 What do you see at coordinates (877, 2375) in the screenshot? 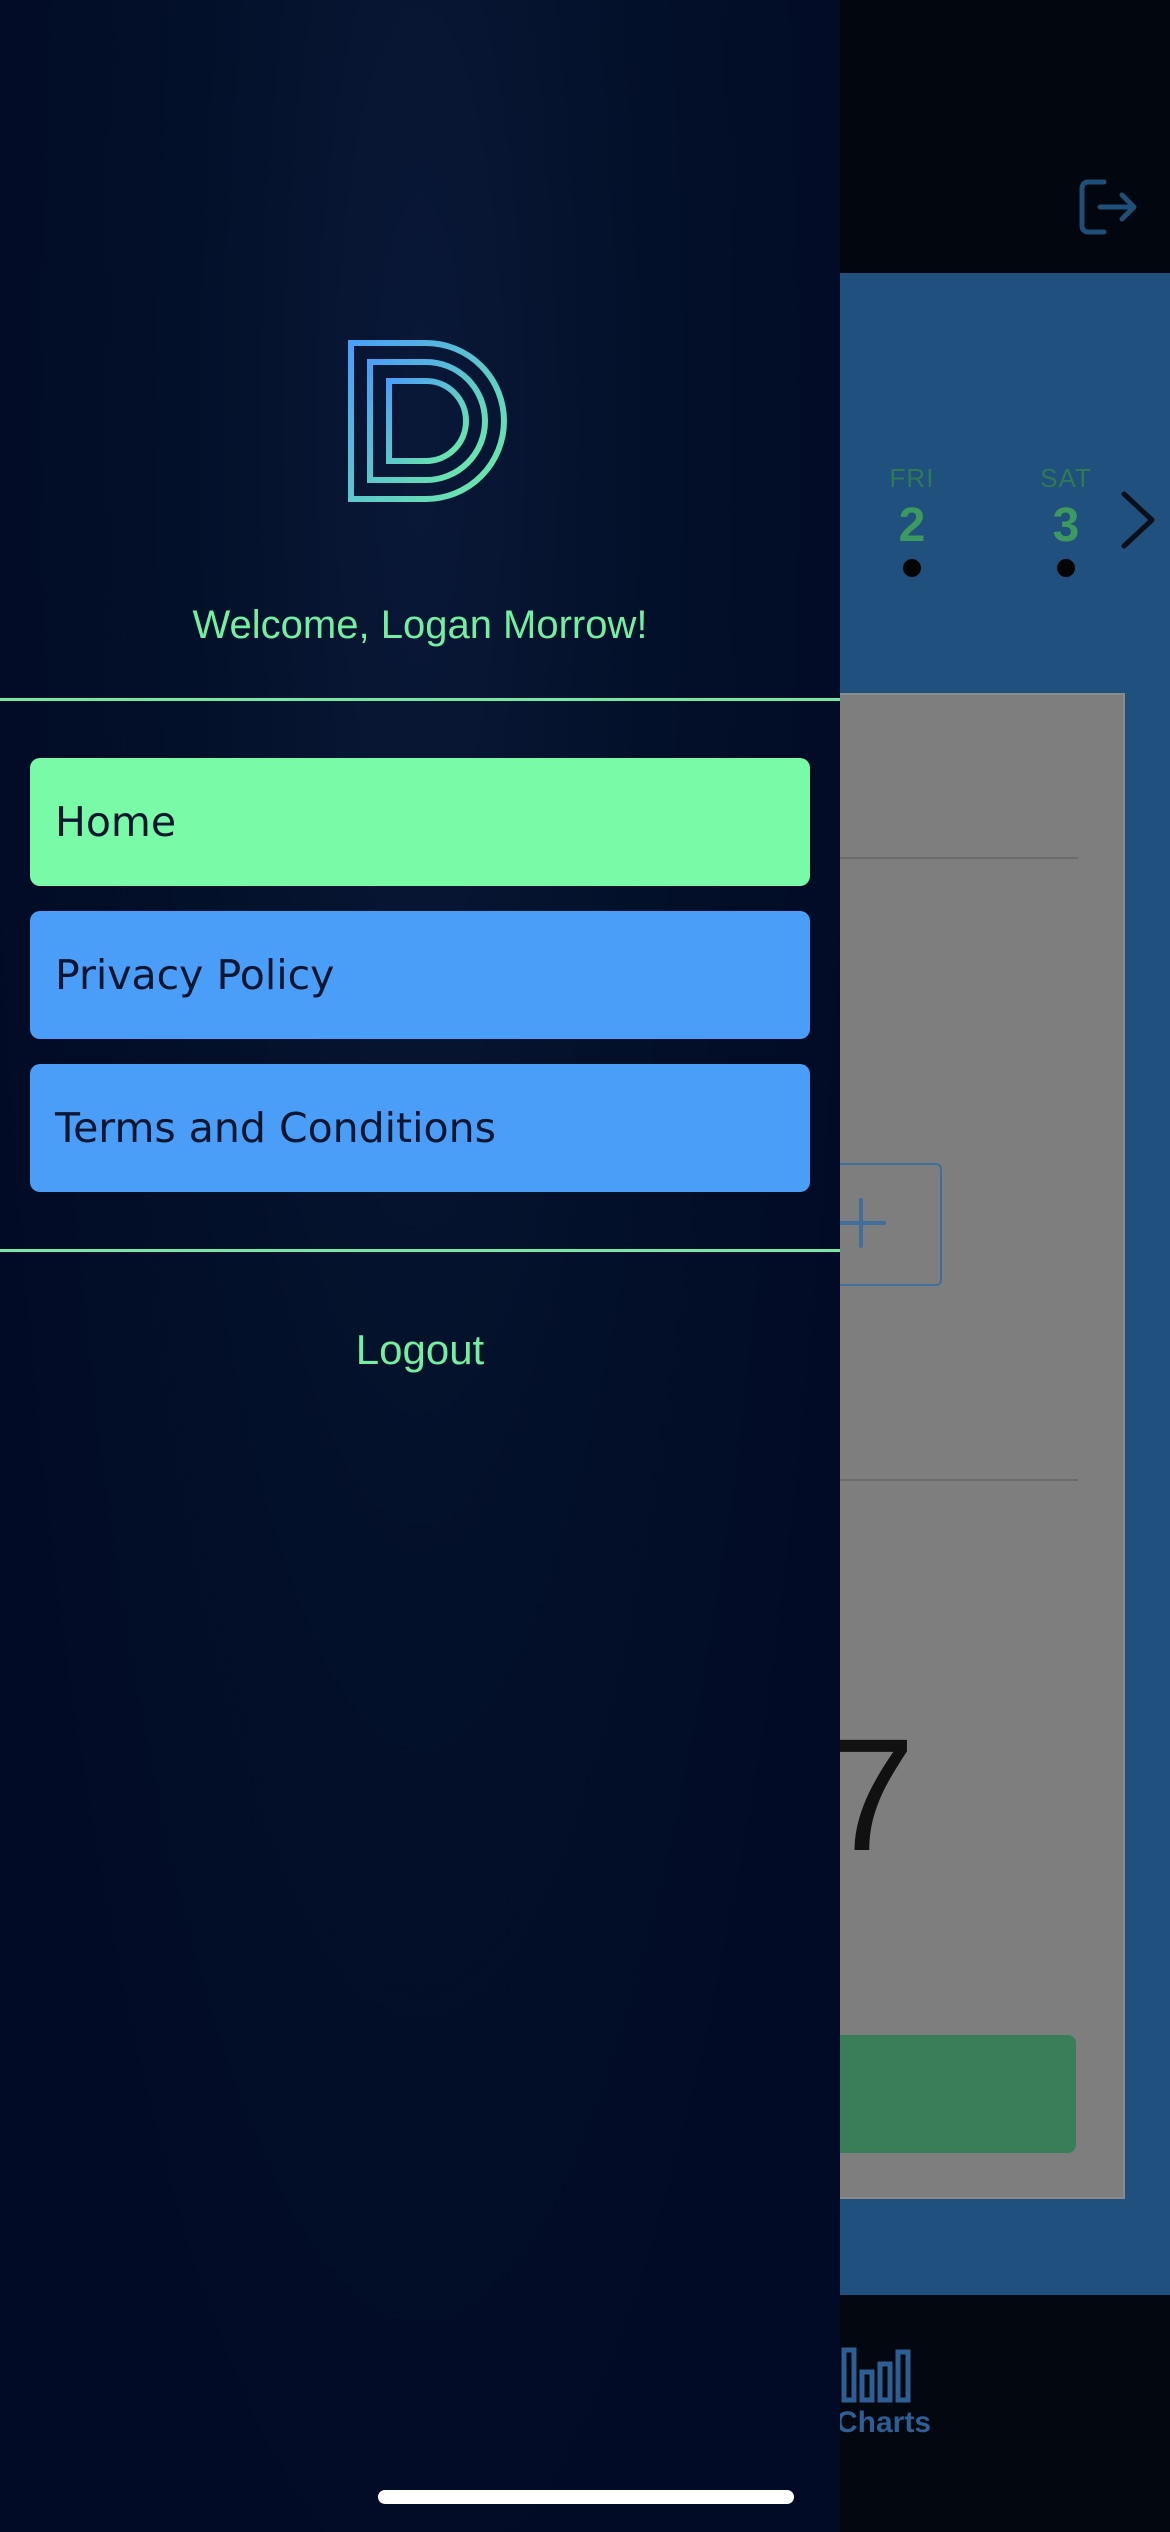
I see `bar-chart-icon` at bounding box center [877, 2375].